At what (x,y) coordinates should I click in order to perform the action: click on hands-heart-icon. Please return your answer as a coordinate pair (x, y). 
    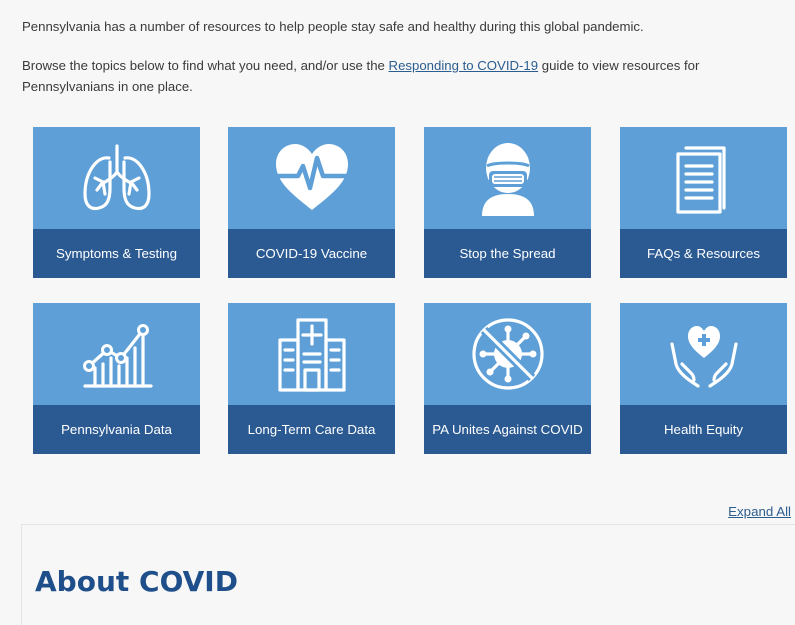
    Looking at the image, I should click on (703, 357).